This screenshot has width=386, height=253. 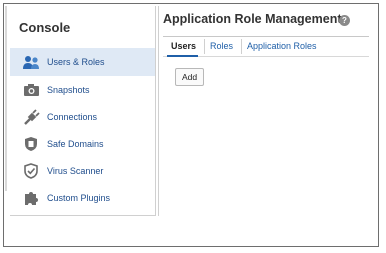 What do you see at coordinates (182, 56) in the screenshot?
I see `active-tab-indicator` at bounding box center [182, 56].